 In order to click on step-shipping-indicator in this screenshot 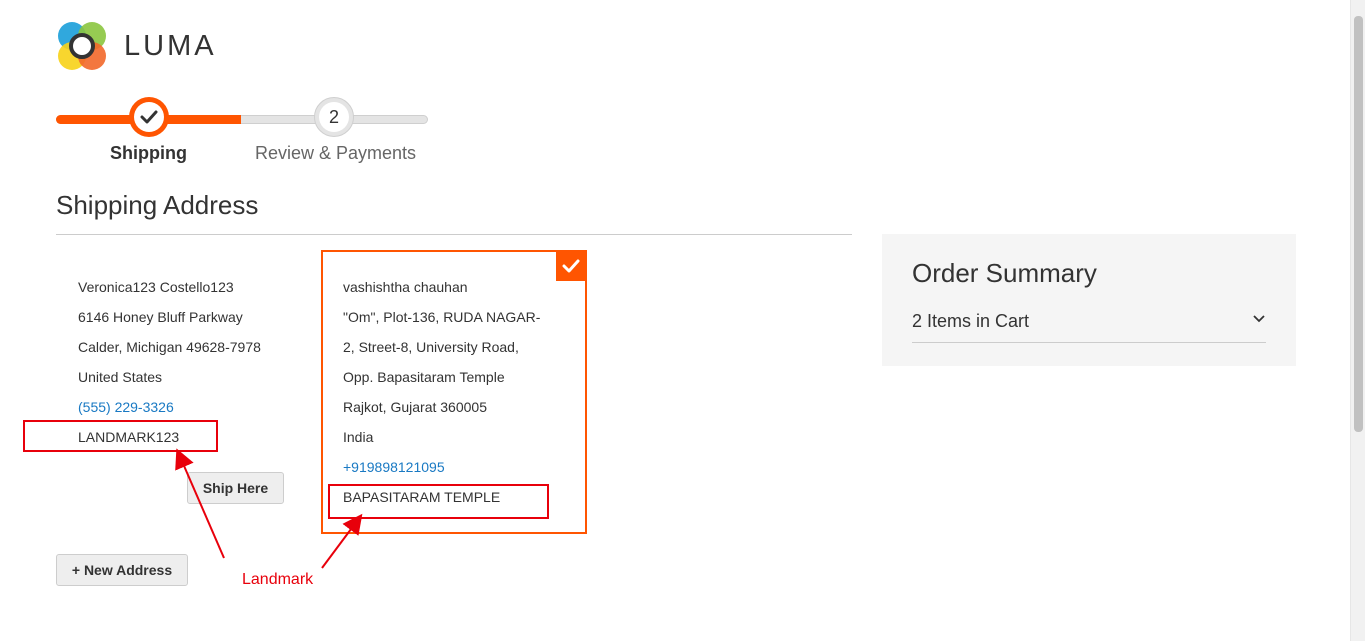, I will do `click(149, 117)`.